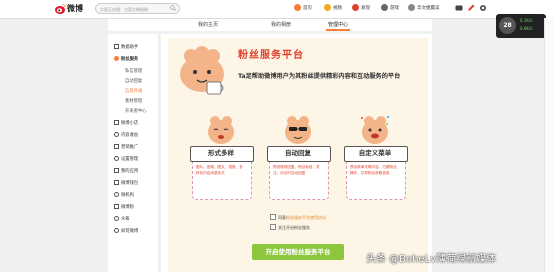 The width and height of the screenshot is (554, 272). What do you see at coordinates (137, 8) in the screenshot?
I see `search-input: 大家正在搜：方案大揭秘刷` at bounding box center [137, 8].